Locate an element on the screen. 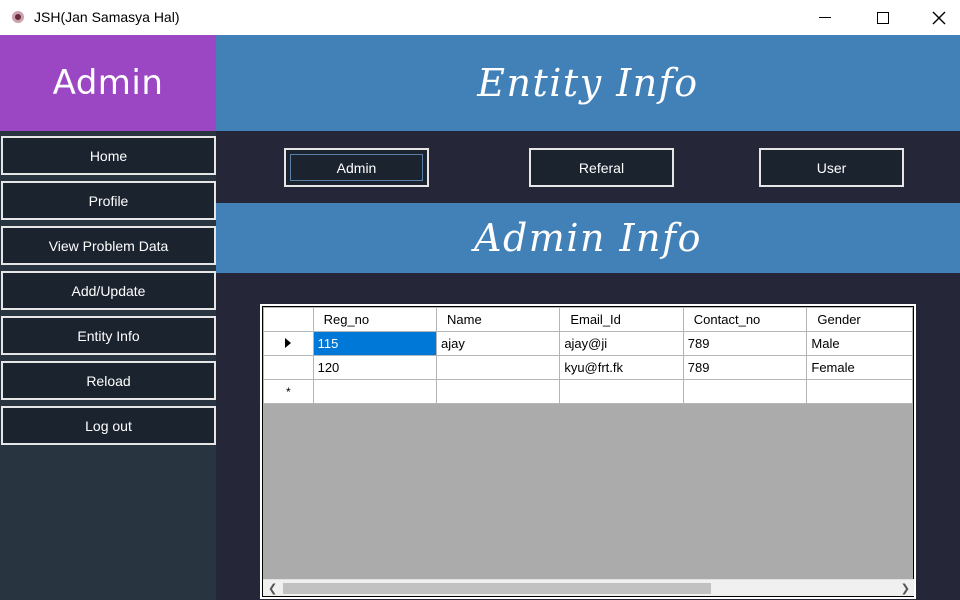 The width and height of the screenshot is (960, 600). sidebar-item-entity-info: Entity Info is located at coordinates (108, 335).